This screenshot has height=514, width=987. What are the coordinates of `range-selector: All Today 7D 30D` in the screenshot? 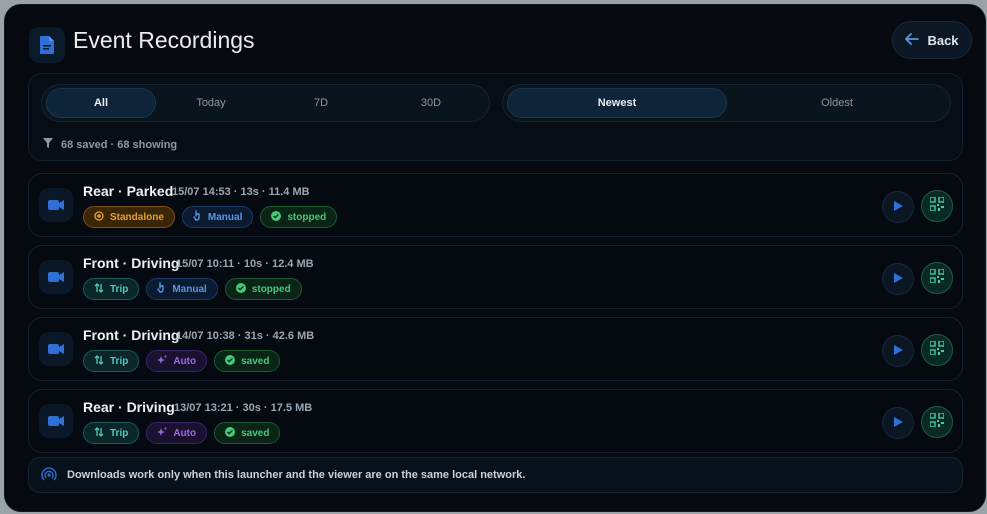 It's located at (265, 103).